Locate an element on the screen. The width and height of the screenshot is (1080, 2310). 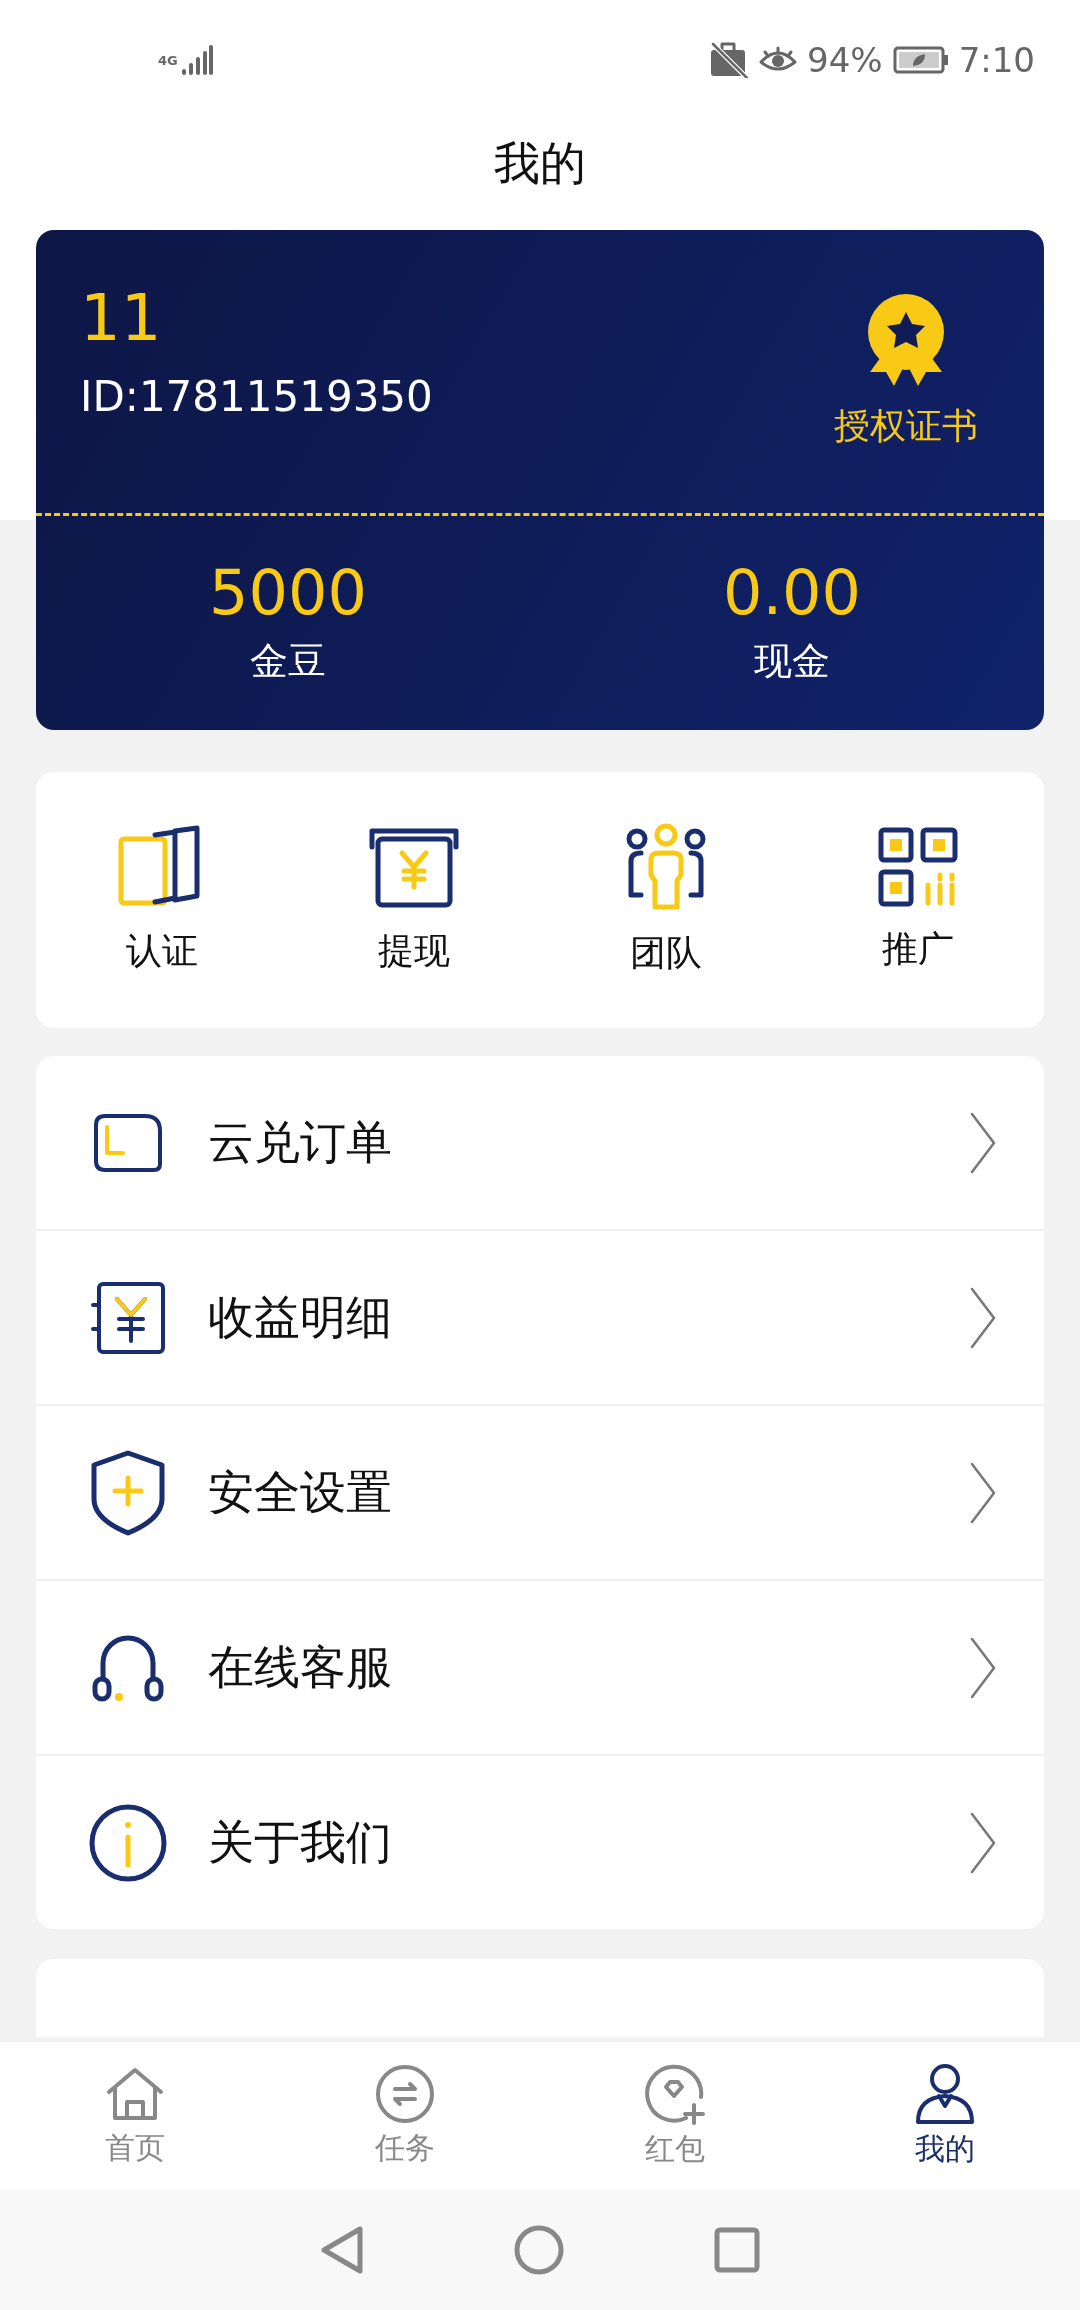
balance-value: 0.00 is located at coordinates (791, 593).